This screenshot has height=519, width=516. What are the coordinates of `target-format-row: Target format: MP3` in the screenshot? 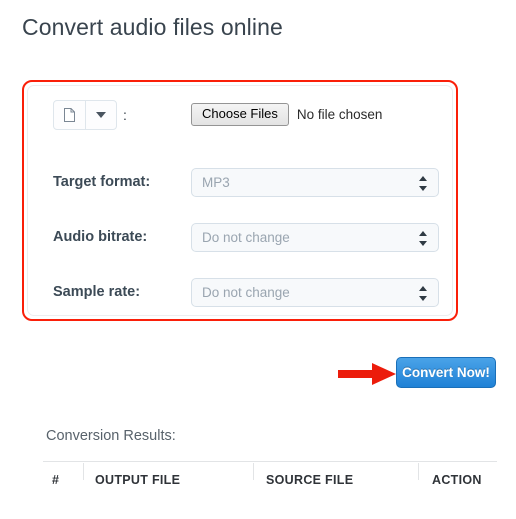 It's located at (240, 183).